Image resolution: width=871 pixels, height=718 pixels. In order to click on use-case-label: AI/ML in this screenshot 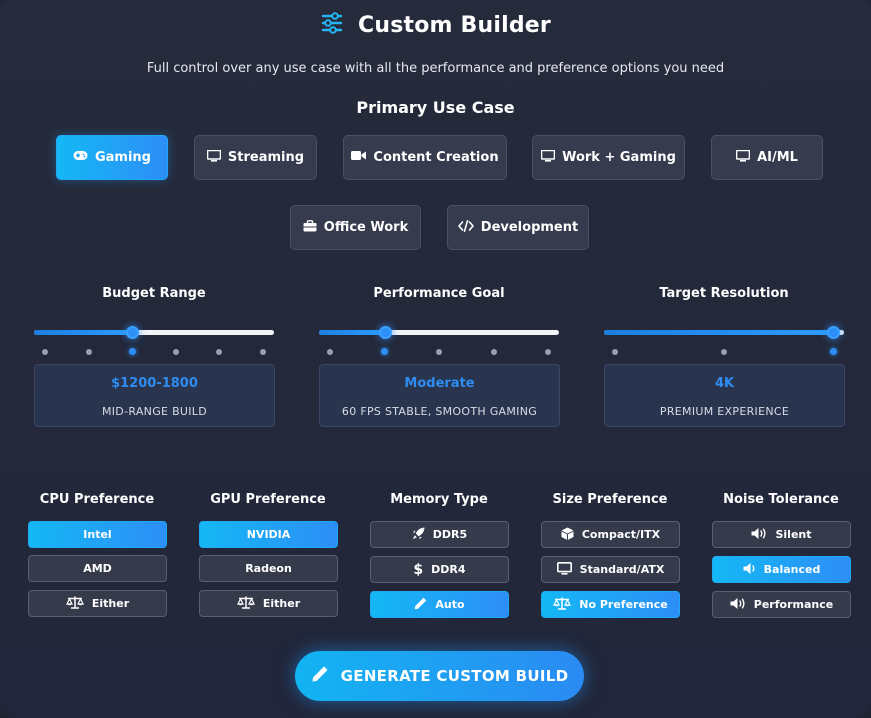, I will do `click(777, 157)`.